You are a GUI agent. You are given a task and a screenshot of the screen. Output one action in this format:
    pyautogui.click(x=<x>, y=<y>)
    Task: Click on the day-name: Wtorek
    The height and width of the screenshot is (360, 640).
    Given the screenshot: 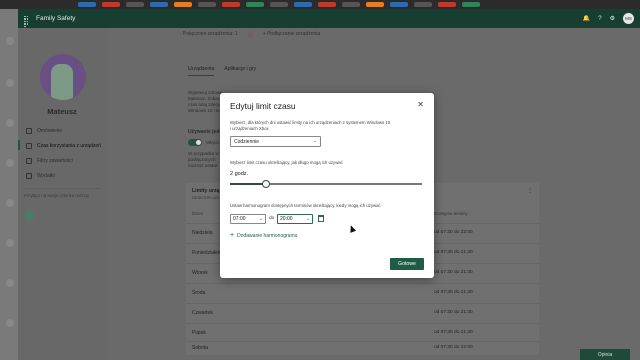 What is the action you would take?
    pyautogui.click(x=200, y=273)
    